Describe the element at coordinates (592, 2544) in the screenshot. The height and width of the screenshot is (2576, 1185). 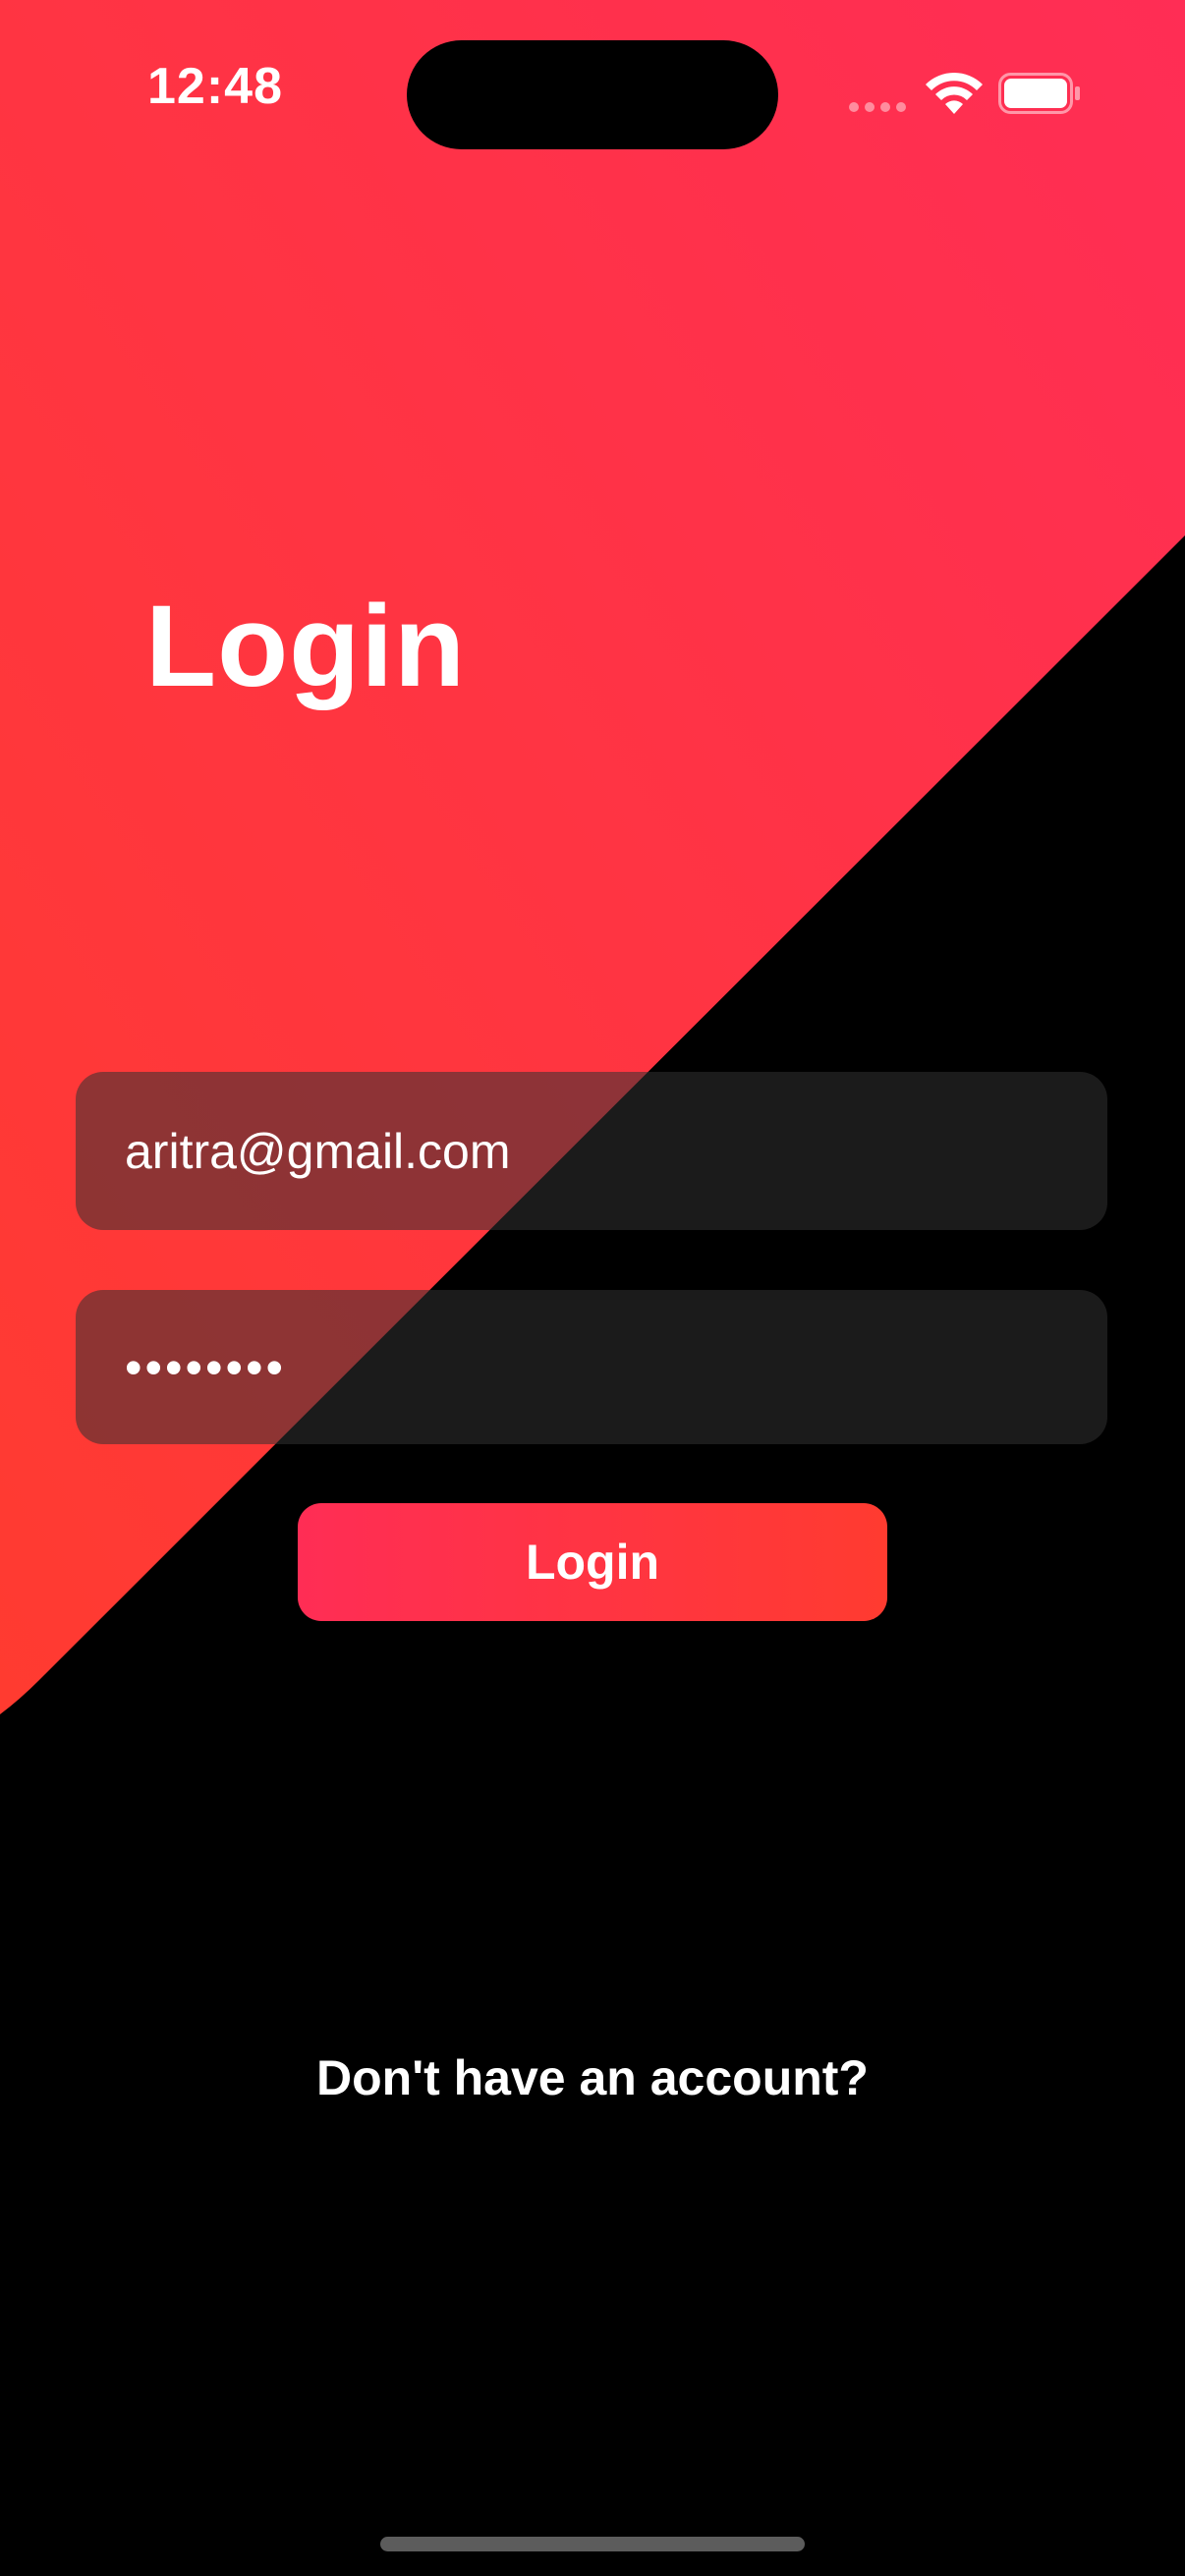
I see `home-indicator` at that location.